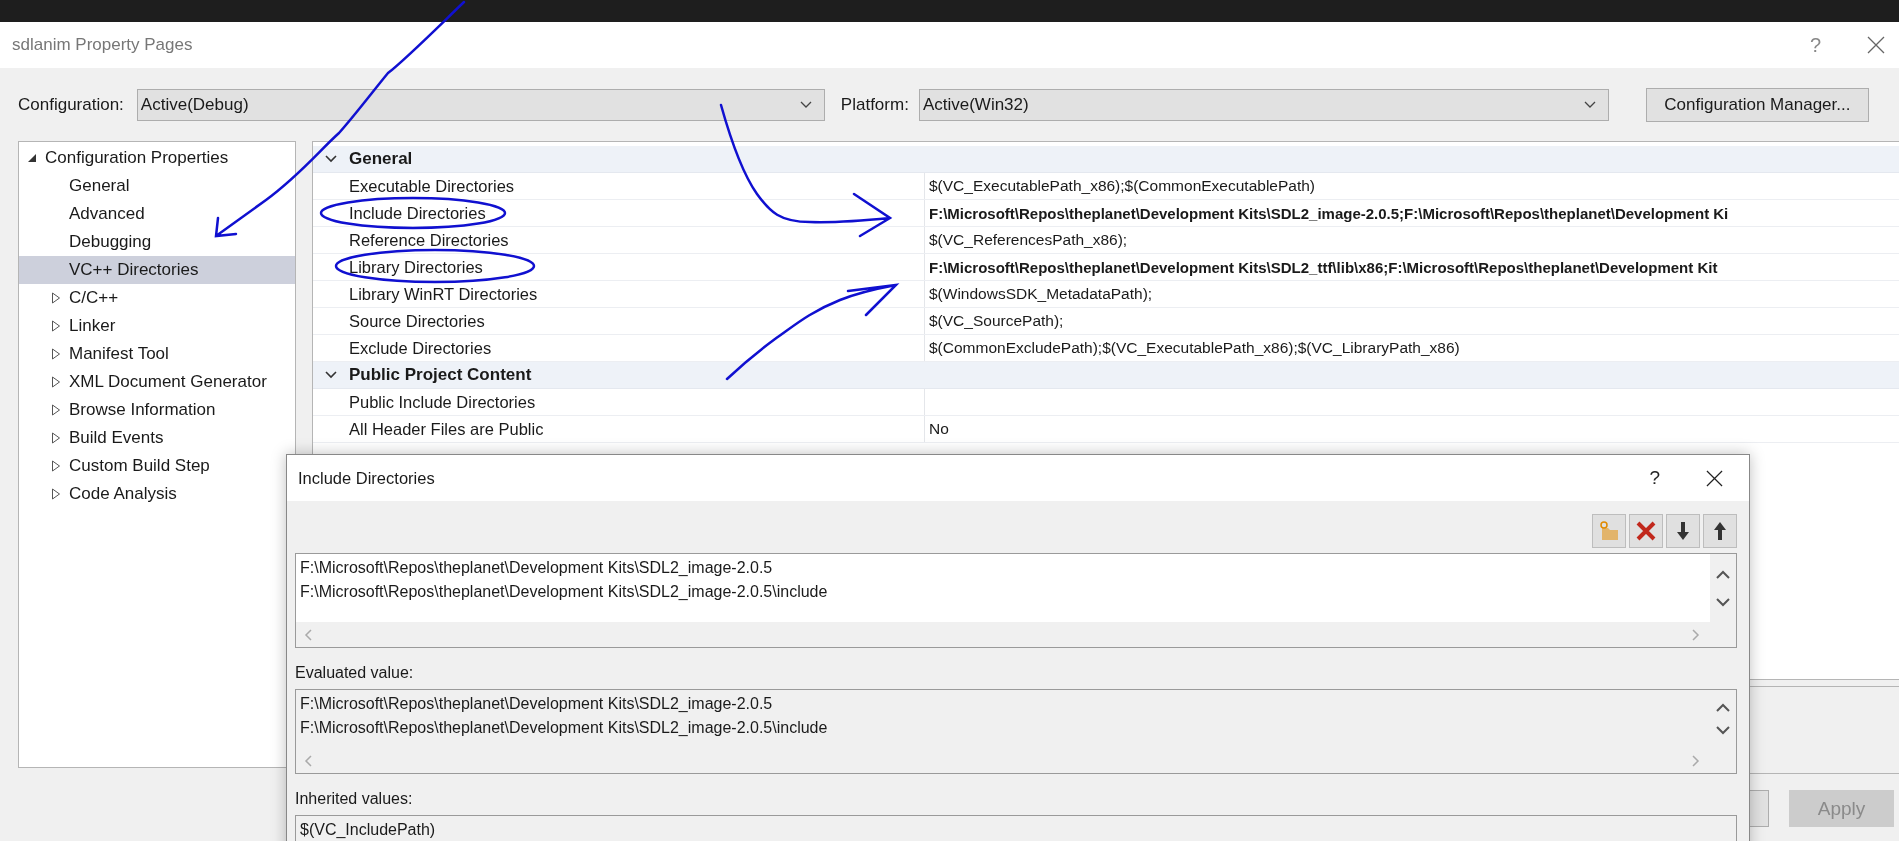 The height and width of the screenshot is (841, 1899). Describe the element at coordinates (939, 429) in the screenshot. I see `property-value: No` at that location.